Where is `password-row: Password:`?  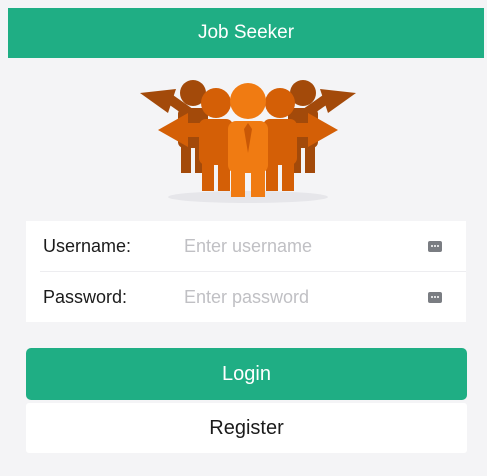
password-row: Password: is located at coordinates (246, 297).